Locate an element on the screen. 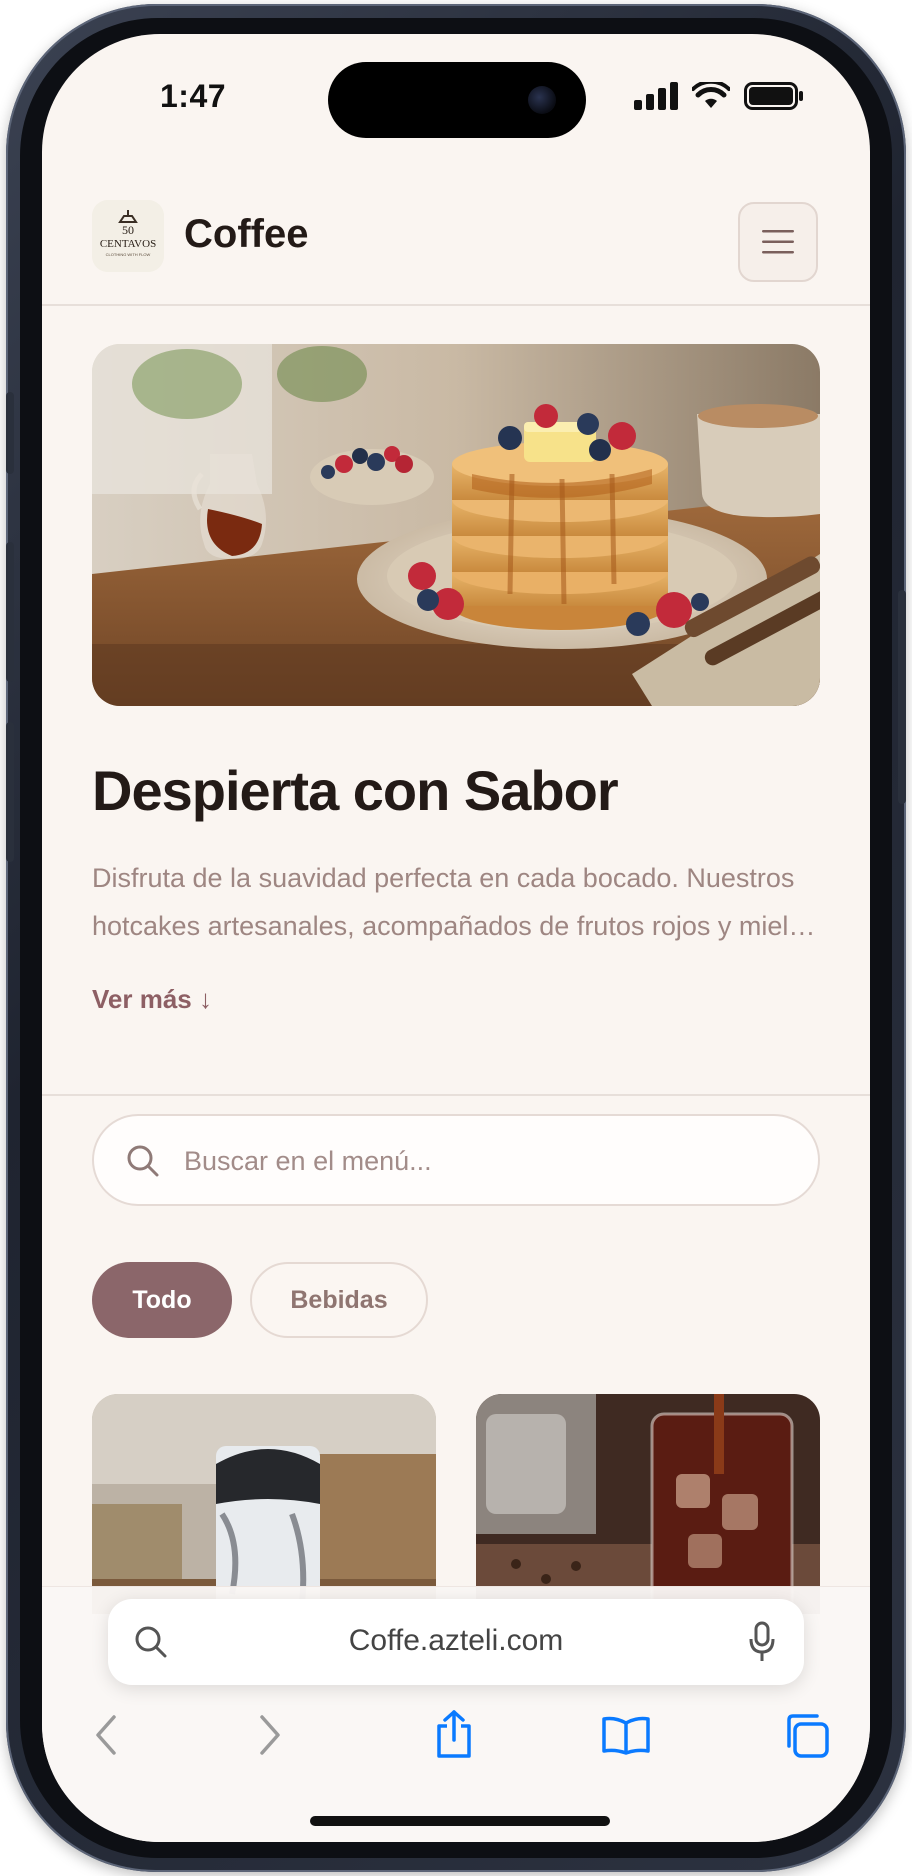  share-button is located at coordinates (454, 1735).